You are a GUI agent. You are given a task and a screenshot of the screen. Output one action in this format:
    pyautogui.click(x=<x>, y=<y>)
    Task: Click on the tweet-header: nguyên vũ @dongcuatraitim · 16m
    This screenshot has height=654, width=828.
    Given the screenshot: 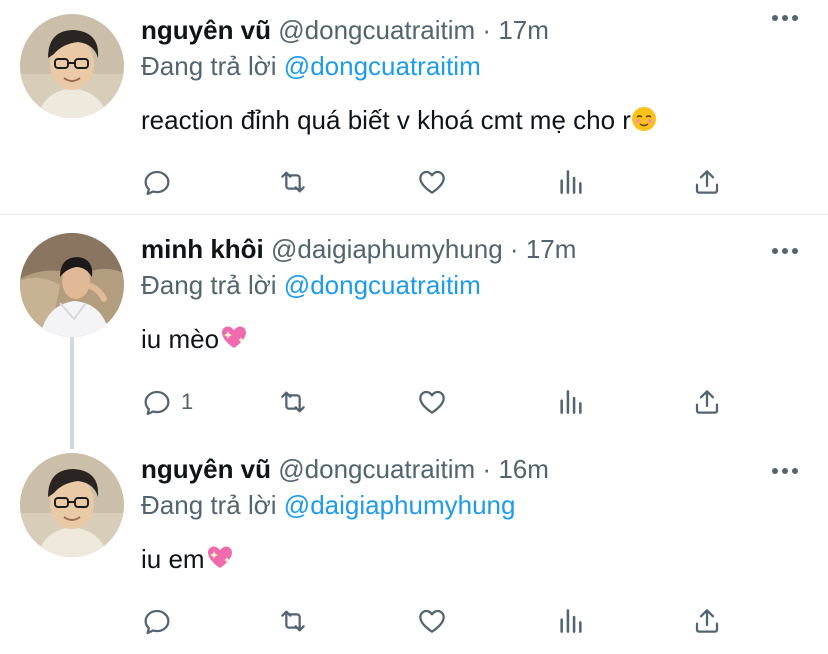 What is the action you would take?
    pyautogui.click(x=471, y=469)
    